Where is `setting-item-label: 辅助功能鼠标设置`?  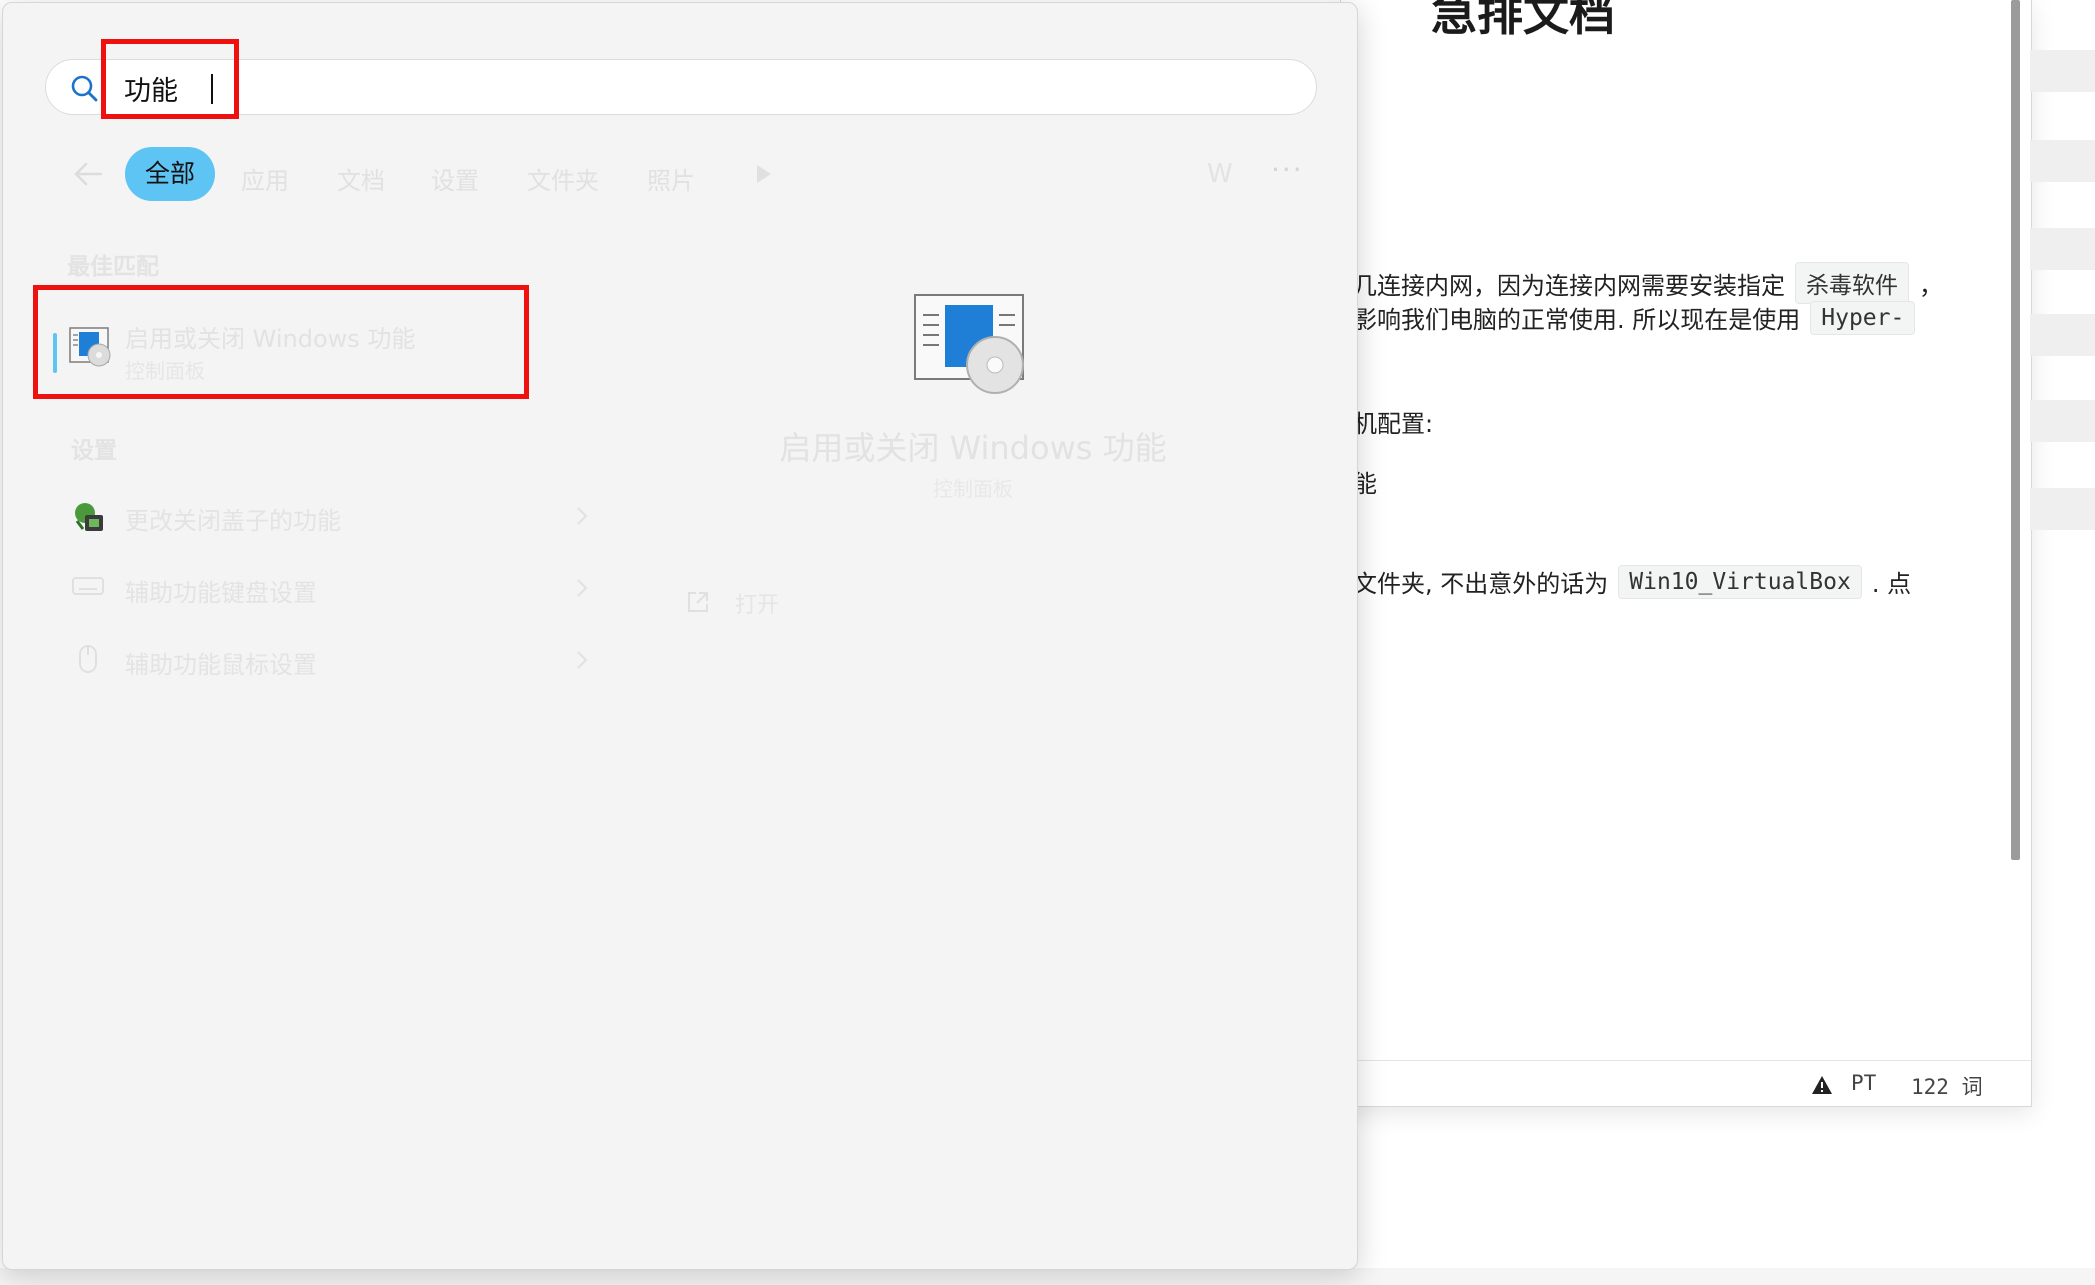
setting-item-label: 辅助功能鼠标设置 is located at coordinates (221, 665).